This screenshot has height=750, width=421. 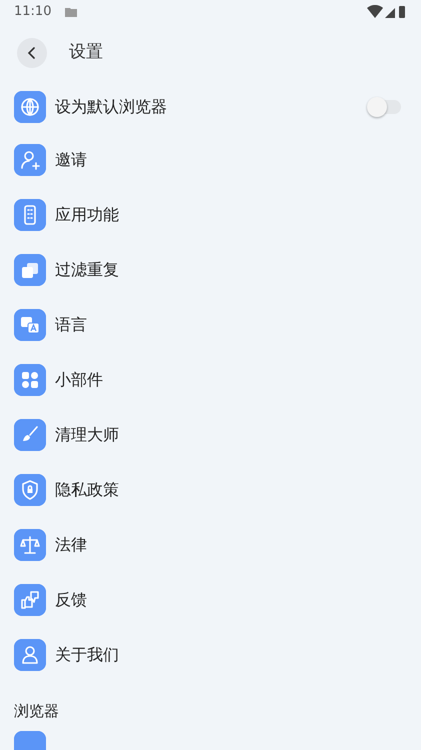 I want to click on battery-icon, so click(x=402, y=12).